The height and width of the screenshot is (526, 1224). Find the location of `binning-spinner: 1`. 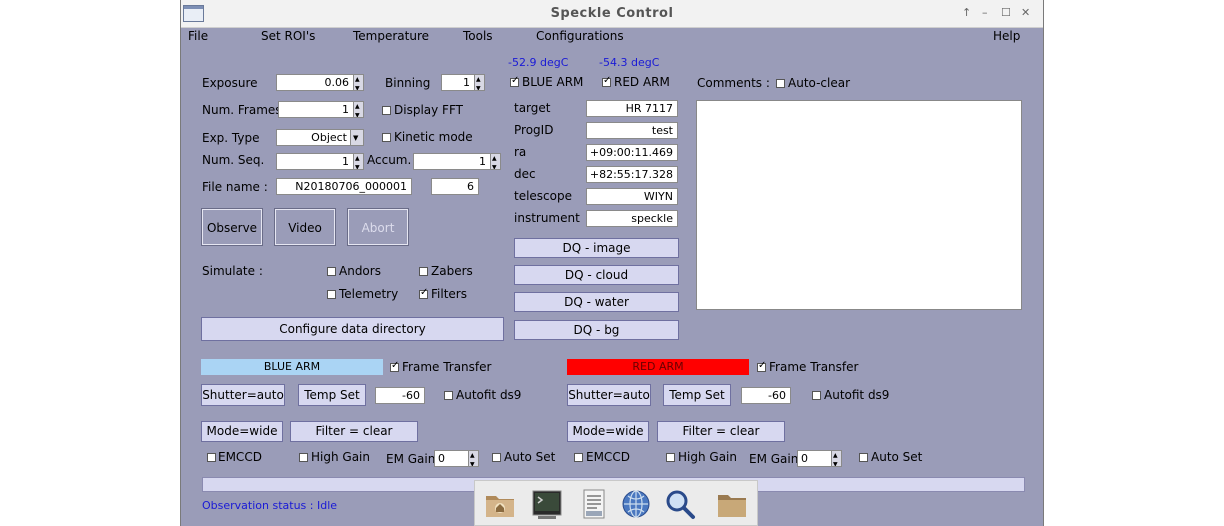

binning-spinner: 1 is located at coordinates (463, 82).